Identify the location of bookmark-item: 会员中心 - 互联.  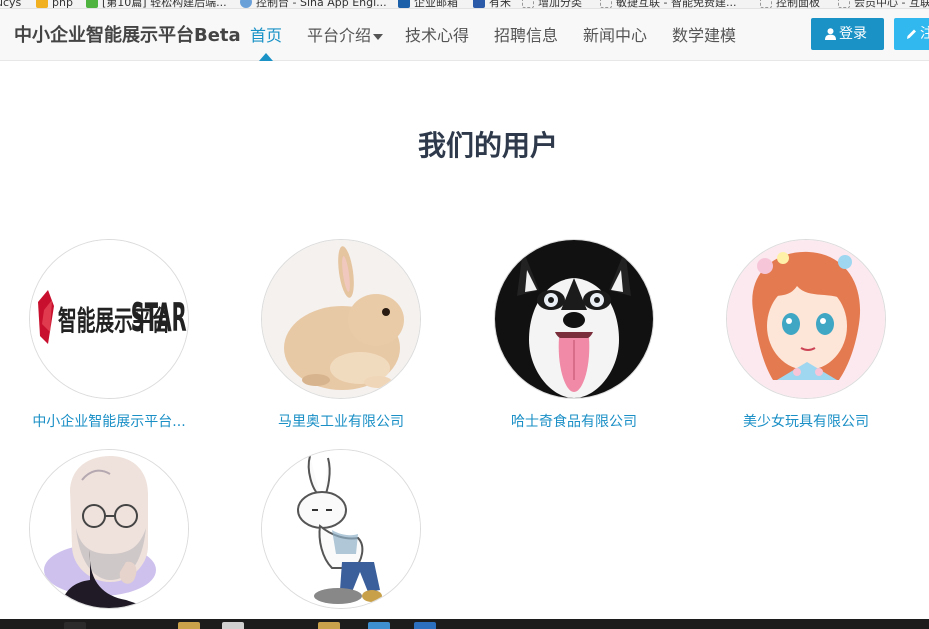
(883, 4).